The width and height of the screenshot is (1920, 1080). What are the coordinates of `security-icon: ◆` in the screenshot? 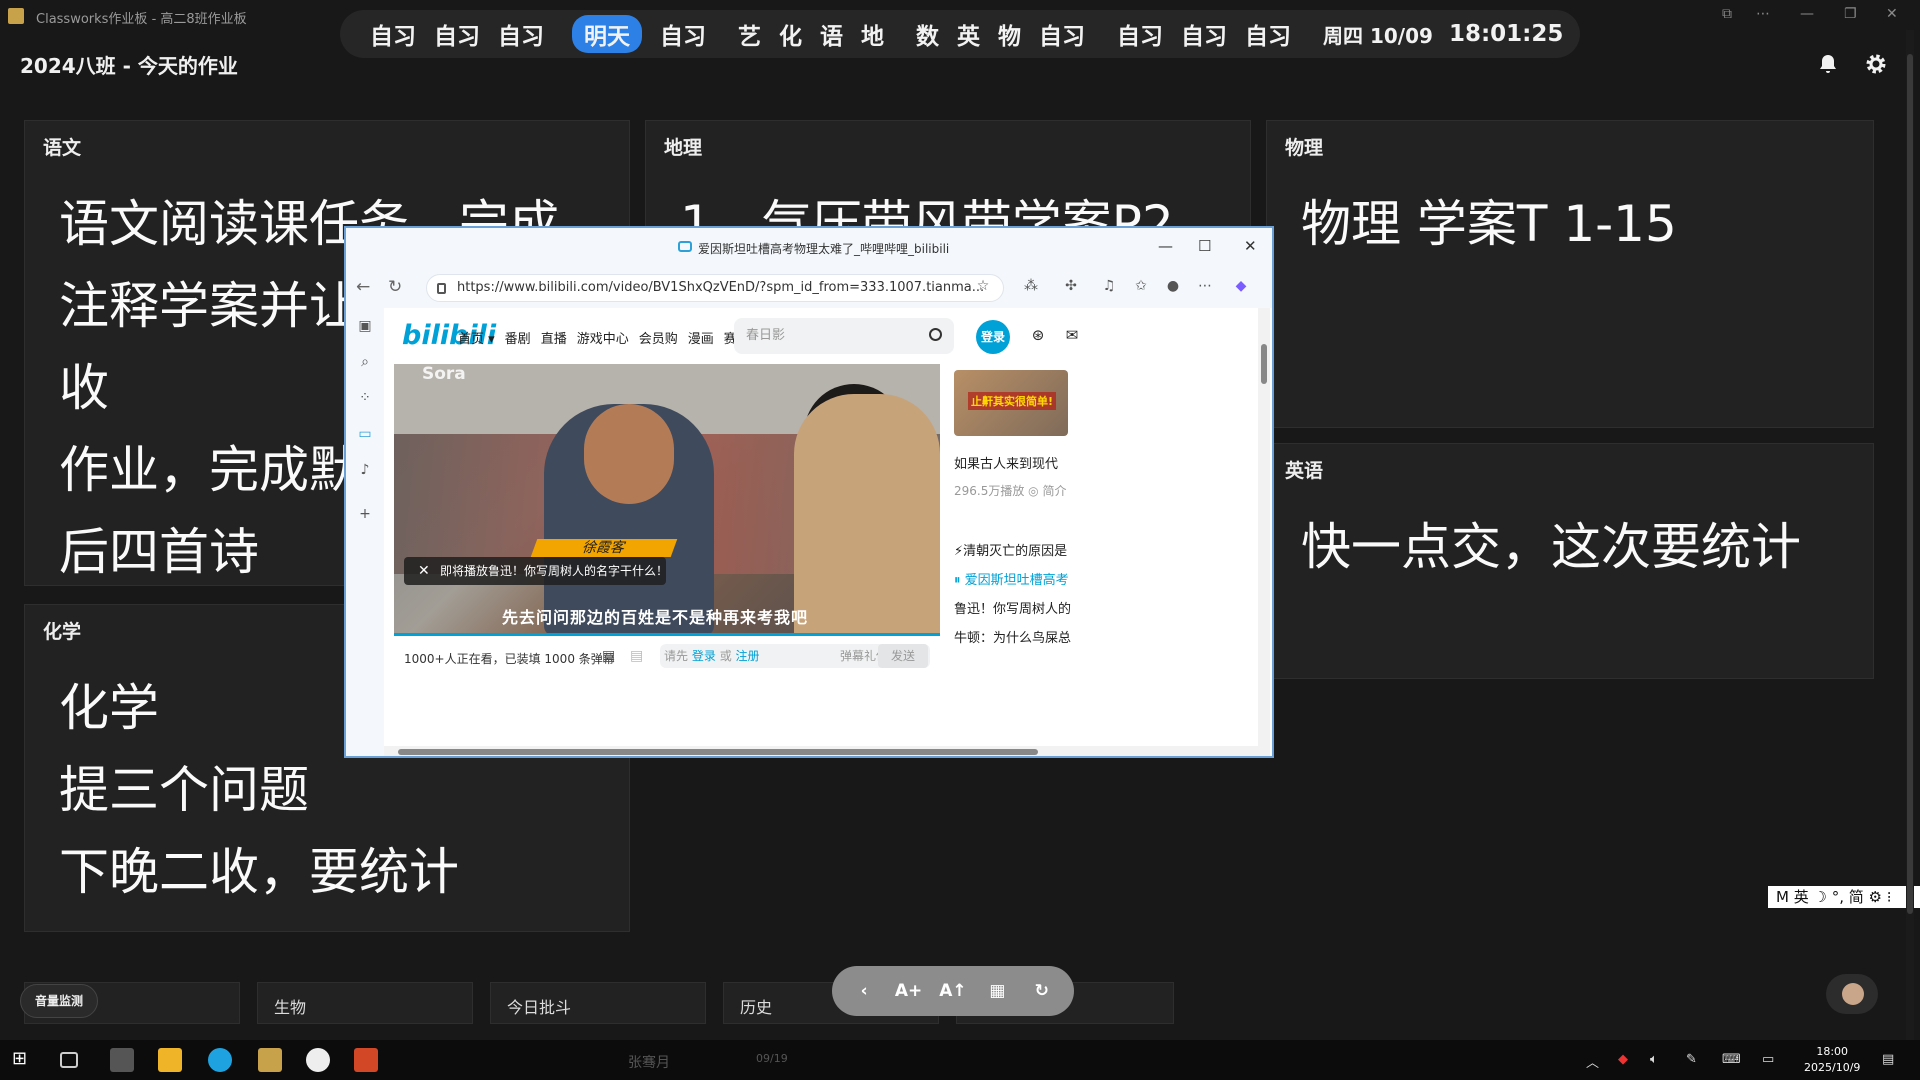 It's located at (1623, 1059).